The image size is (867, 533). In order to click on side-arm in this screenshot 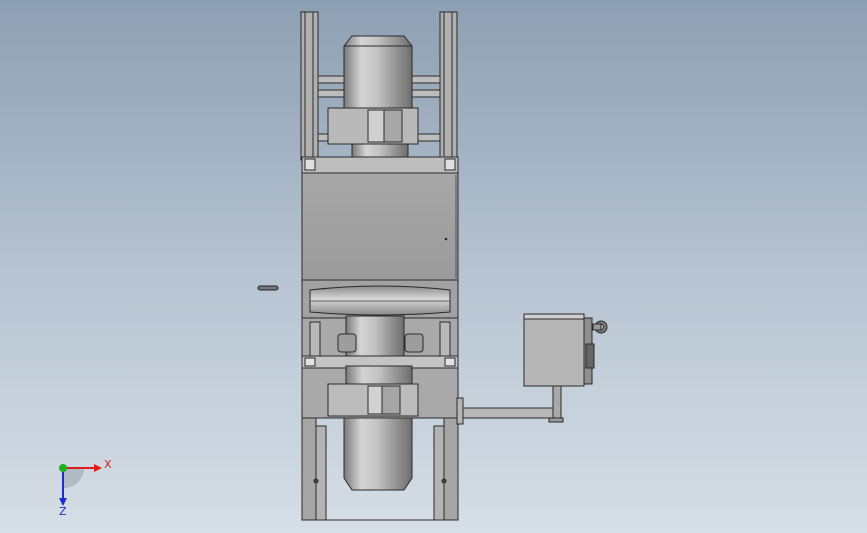, I will do `click(510, 405)`.